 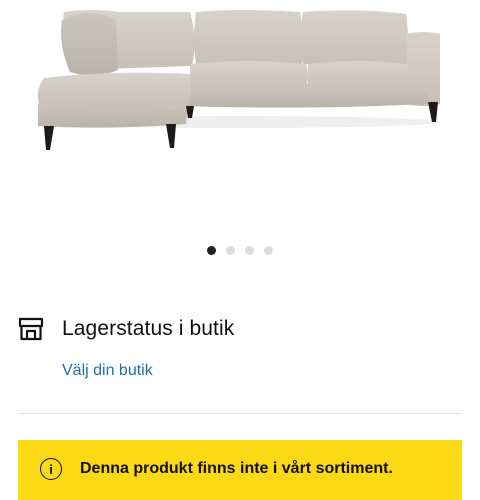 What do you see at coordinates (148, 328) in the screenshot?
I see `stock-status-title: Lagerstatus i butik` at bounding box center [148, 328].